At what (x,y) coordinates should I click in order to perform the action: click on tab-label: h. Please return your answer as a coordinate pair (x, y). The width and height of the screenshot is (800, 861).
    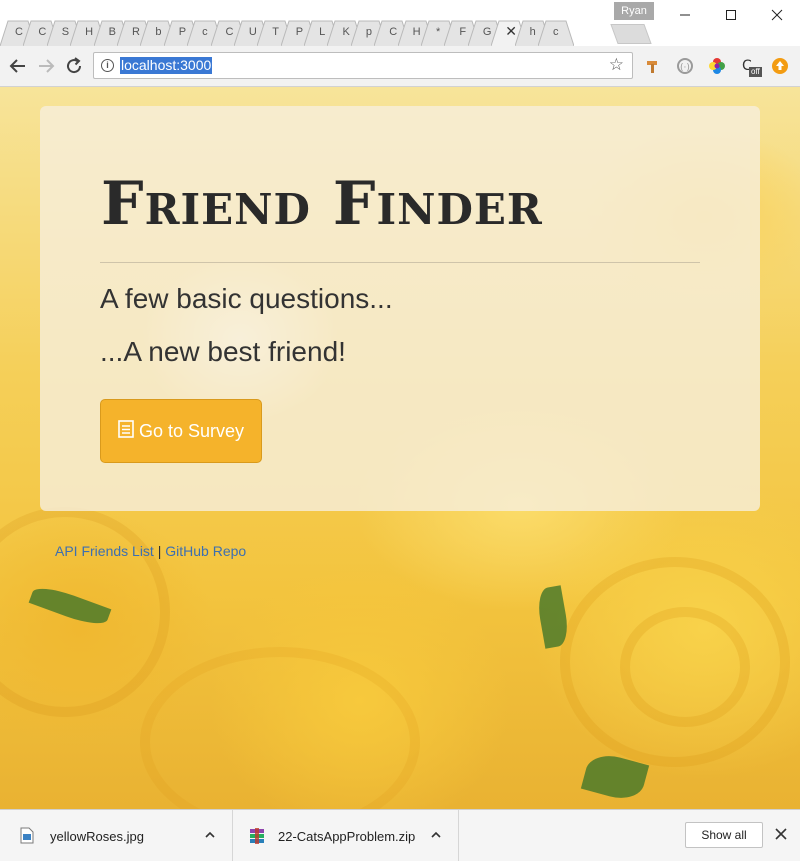
    Looking at the image, I should click on (532, 32).